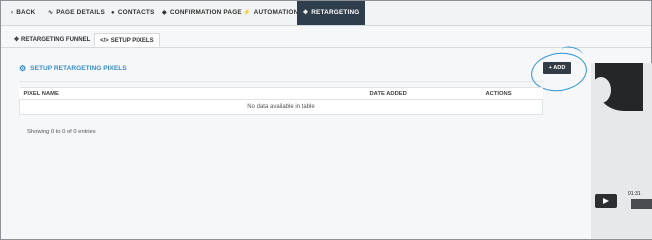 This screenshot has height=240, width=652. I want to click on video-panel: 01:31, so click(621, 151).